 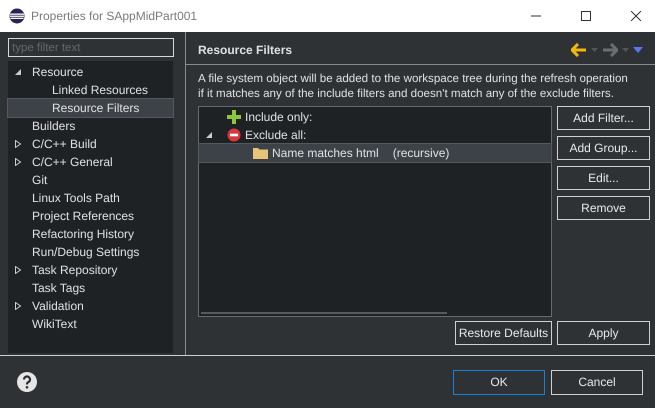 What do you see at coordinates (499, 382) in the screenshot?
I see `ok-button: OK` at bounding box center [499, 382].